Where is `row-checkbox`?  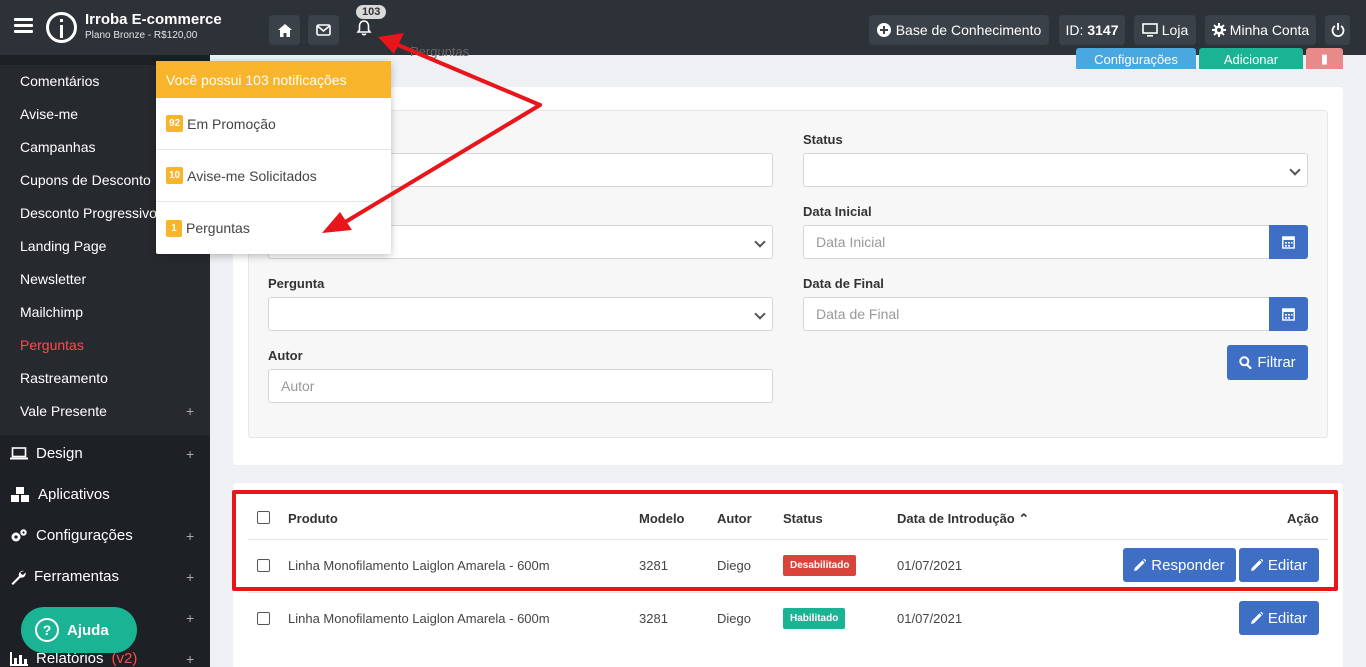 row-checkbox is located at coordinates (263, 618).